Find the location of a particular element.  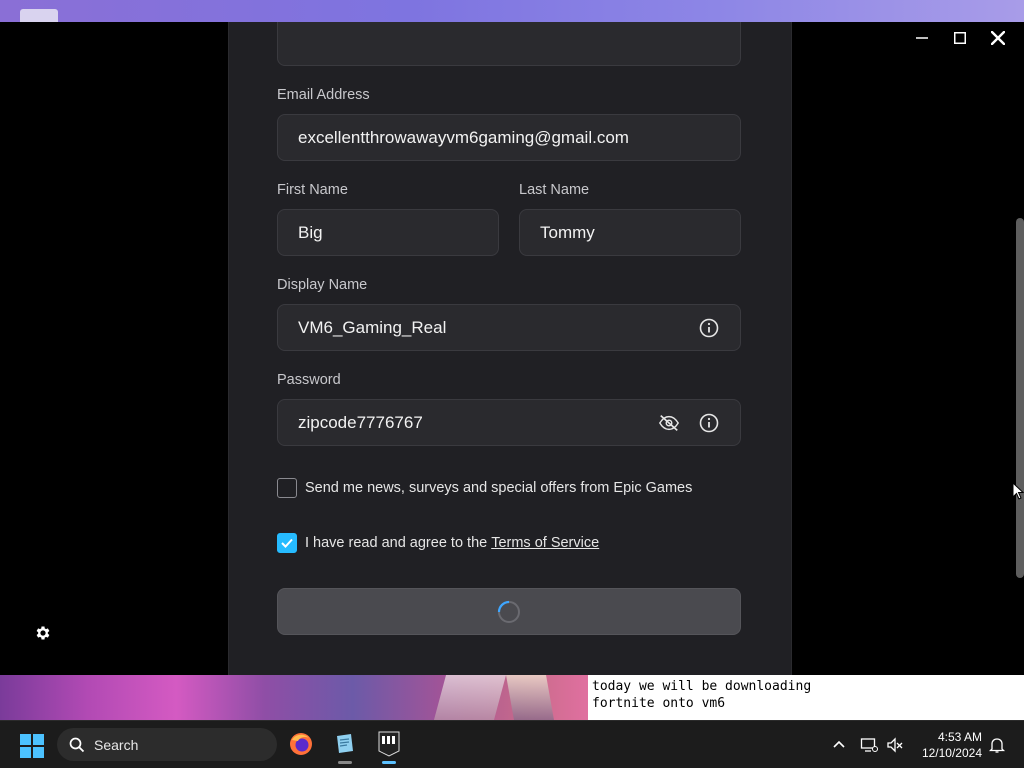

email-label: Email Address is located at coordinates (323, 95).